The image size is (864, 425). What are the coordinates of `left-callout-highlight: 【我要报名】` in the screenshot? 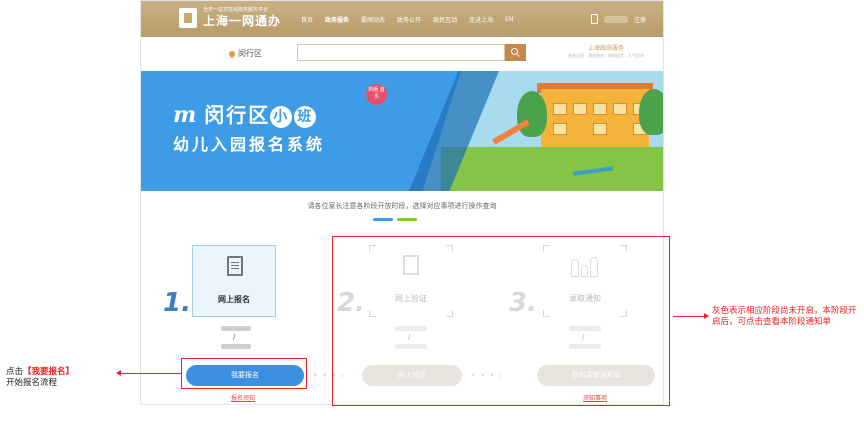 It's located at (49, 372).